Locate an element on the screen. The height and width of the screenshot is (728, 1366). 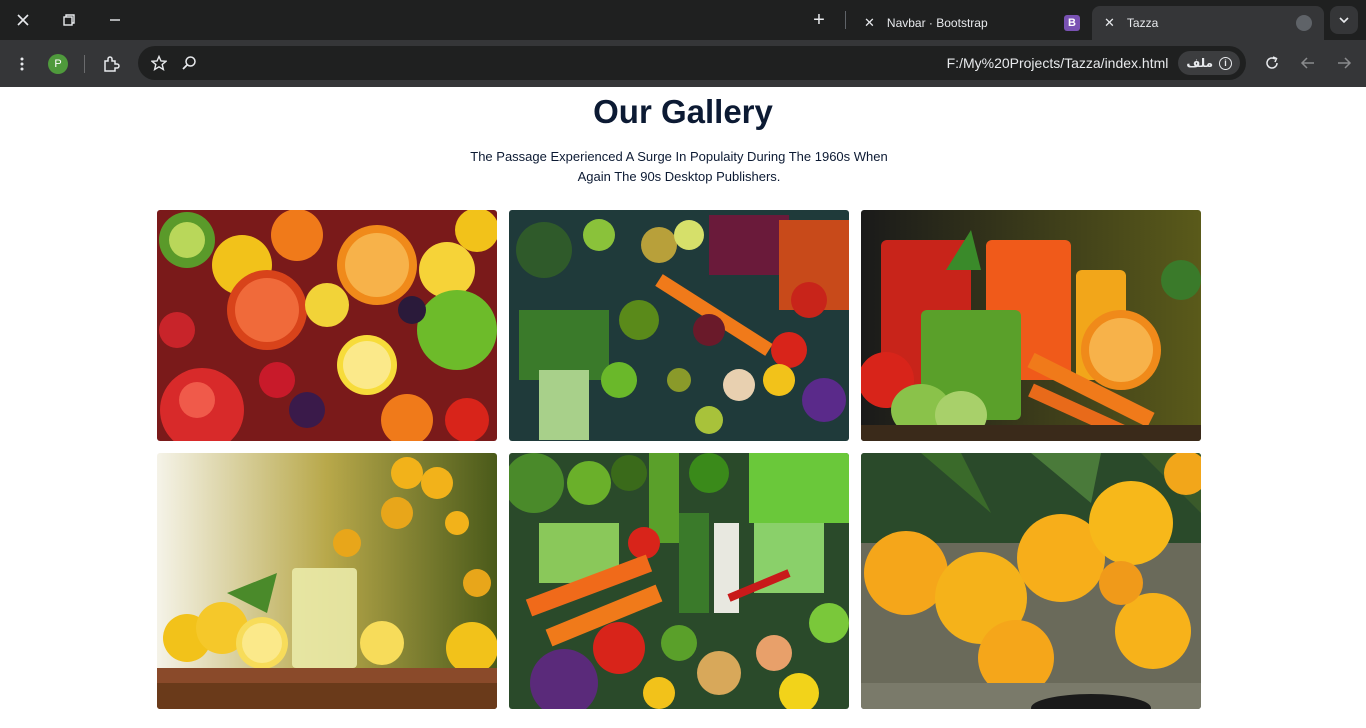
chevron-down-icon is located at coordinates (1344, 20).